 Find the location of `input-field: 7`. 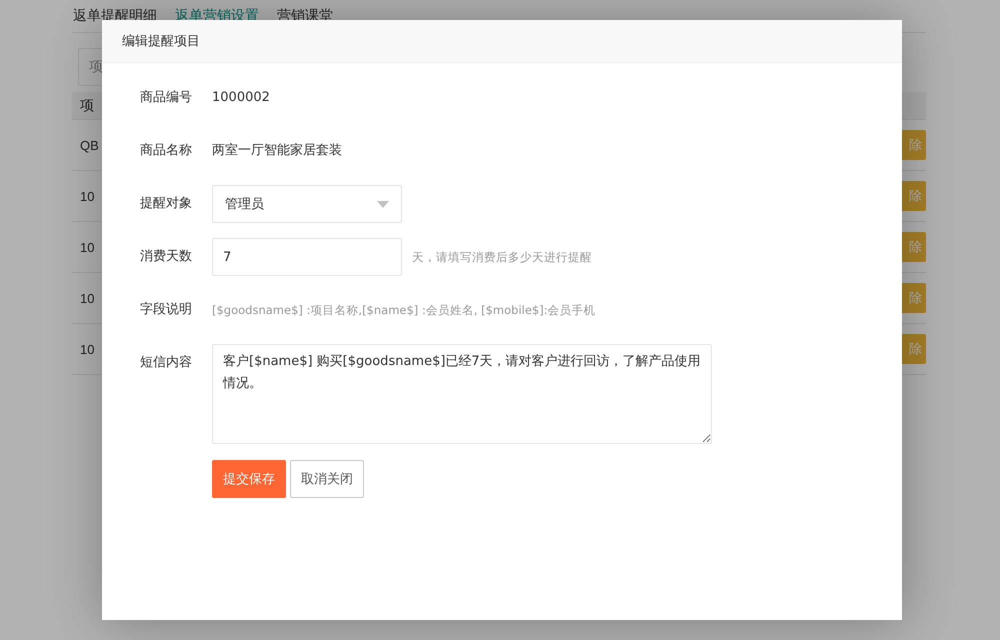

input-field: 7 is located at coordinates (307, 257).